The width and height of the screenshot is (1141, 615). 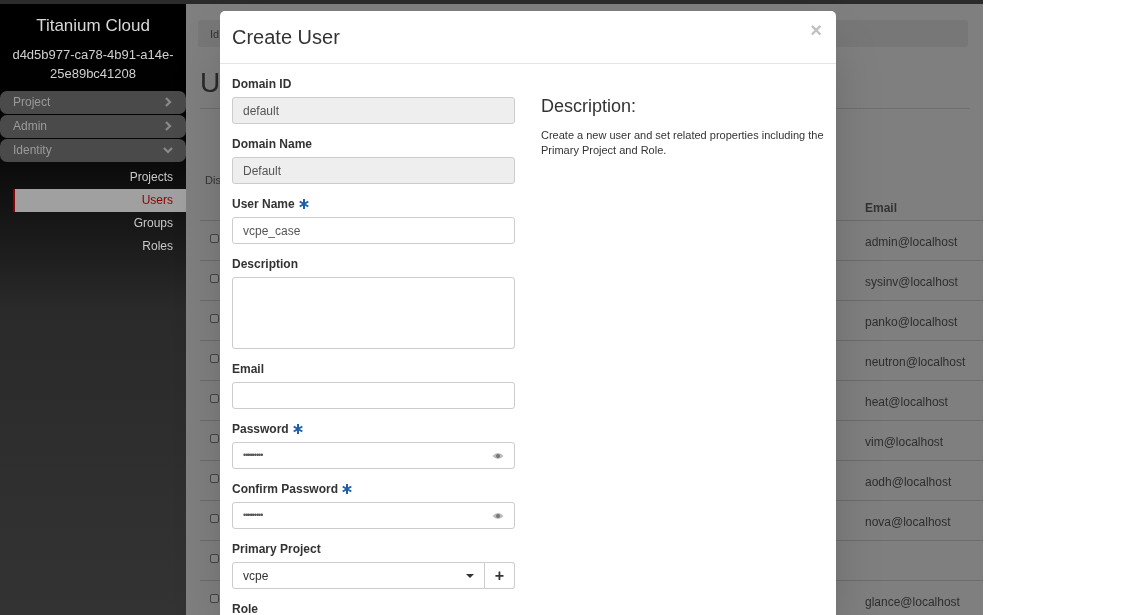 I want to click on nav-item: Roles, so click(x=99, y=246).